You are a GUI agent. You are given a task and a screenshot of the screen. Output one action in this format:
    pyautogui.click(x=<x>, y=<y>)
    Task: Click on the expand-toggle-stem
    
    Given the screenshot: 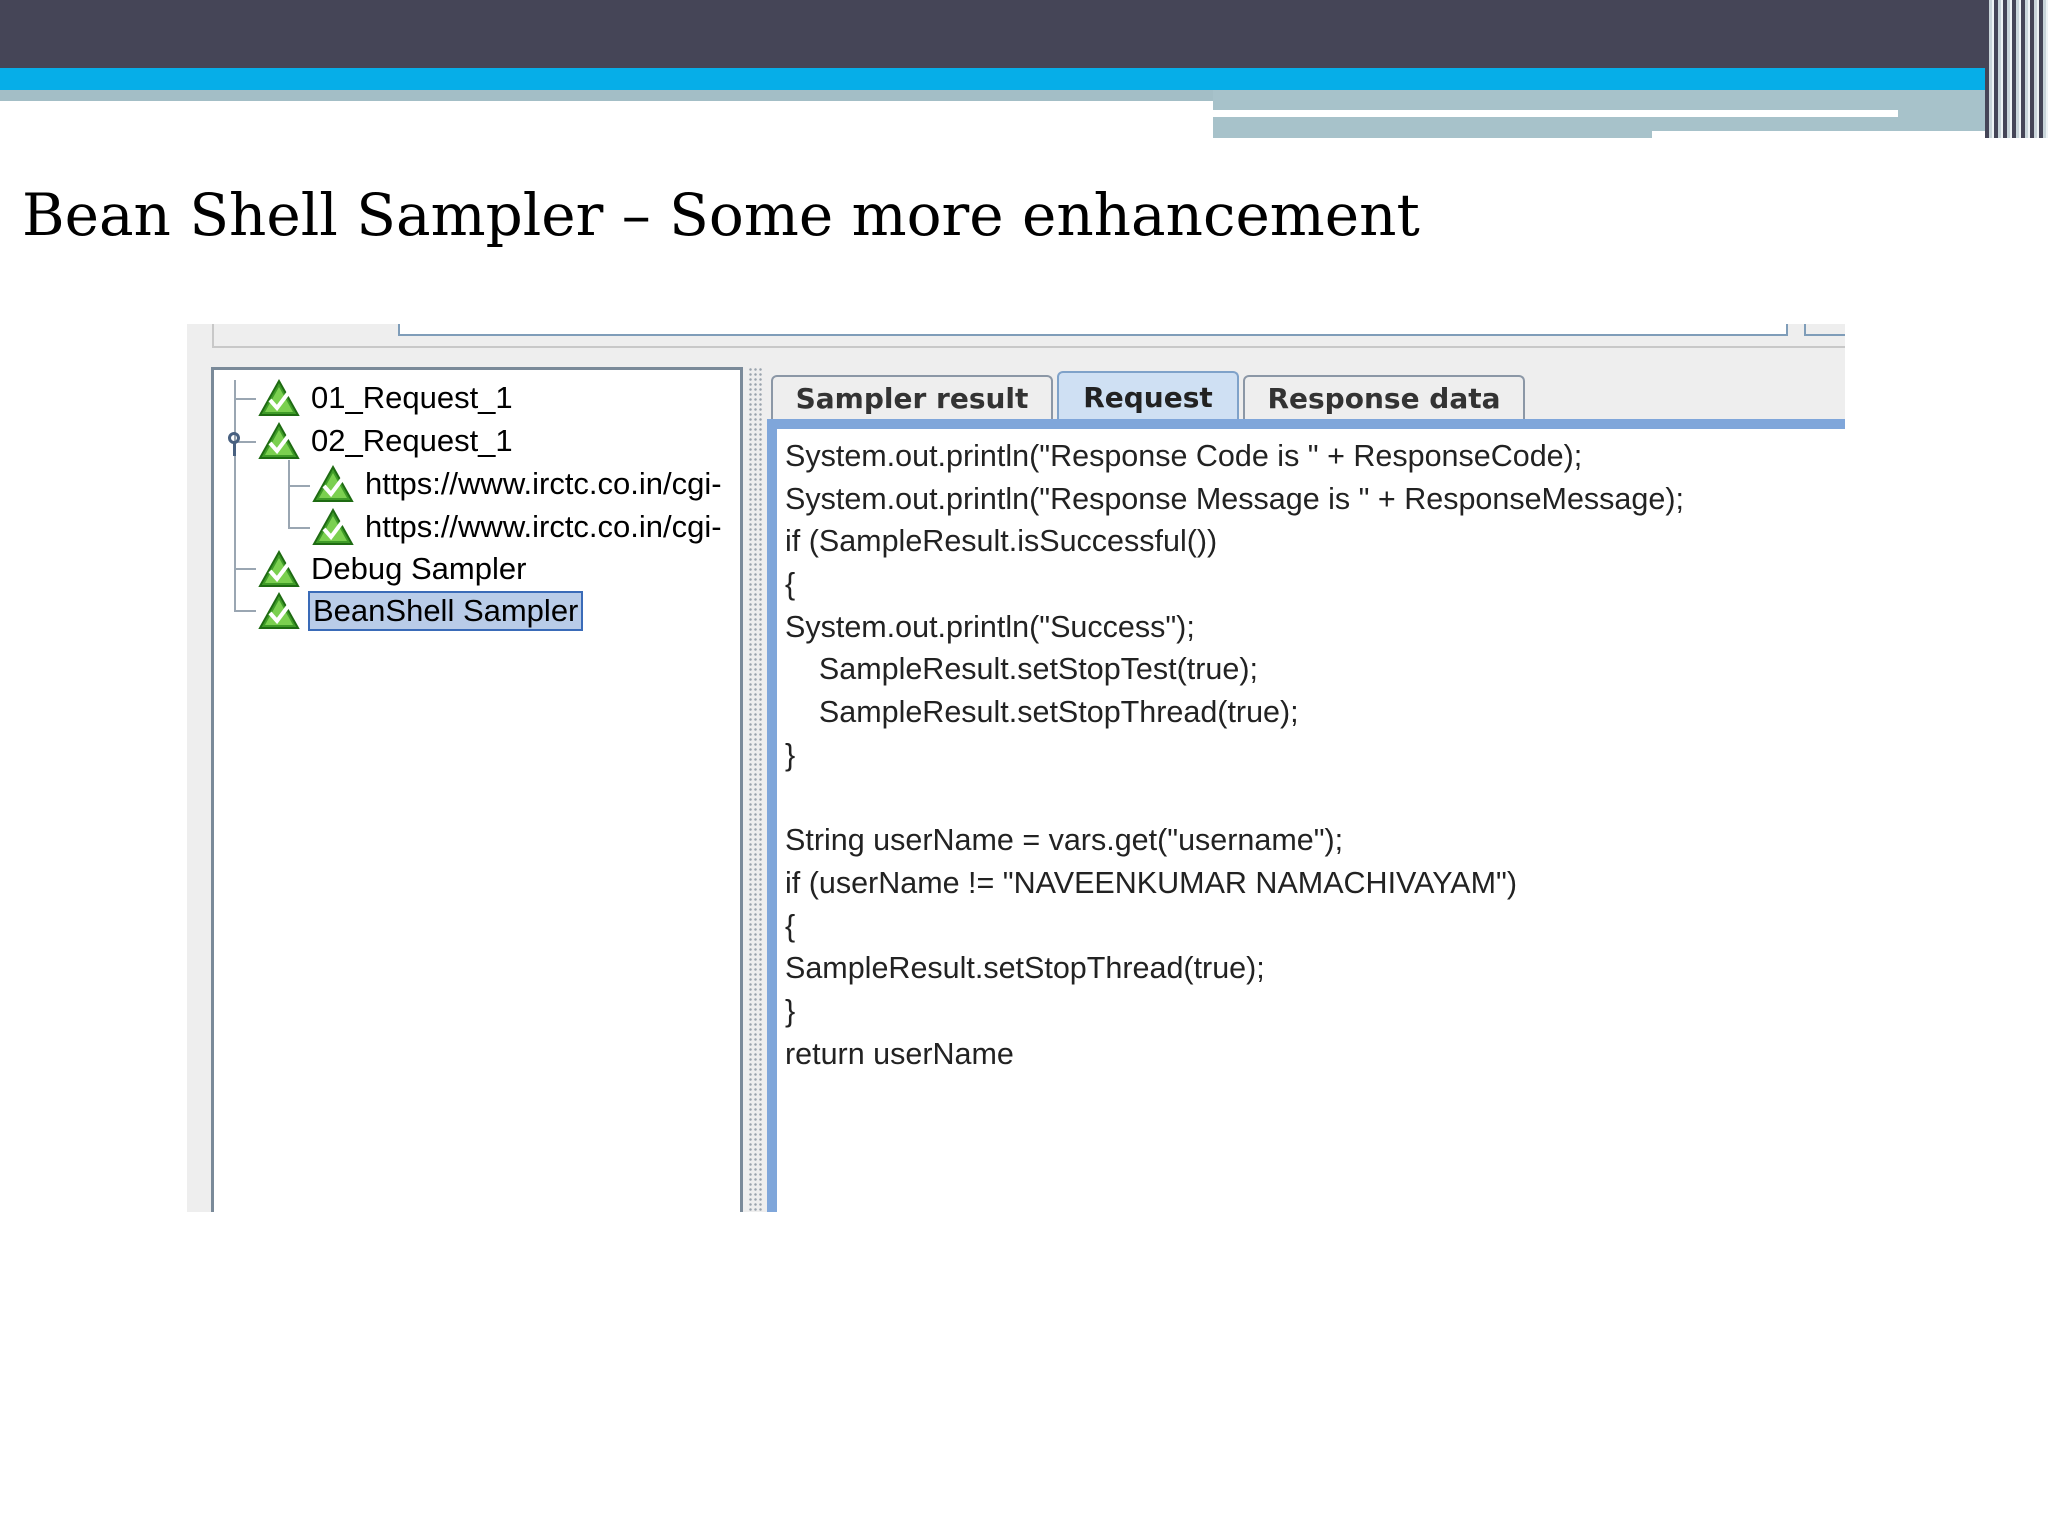 What is the action you would take?
    pyautogui.click(x=234, y=449)
    